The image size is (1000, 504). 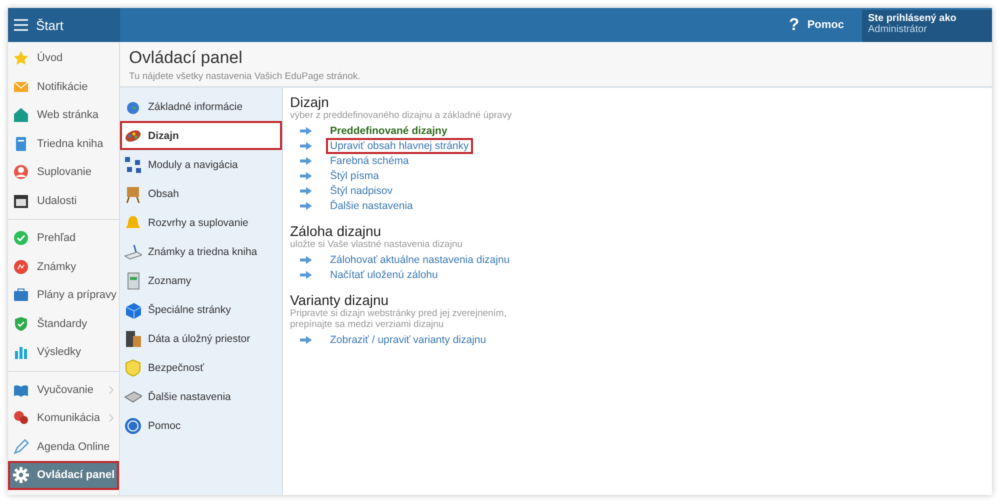 What do you see at coordinates (63, 390) in the screenshot?
I see `sidebar-item: Vyučovanie` at bounding box center [63, 390].